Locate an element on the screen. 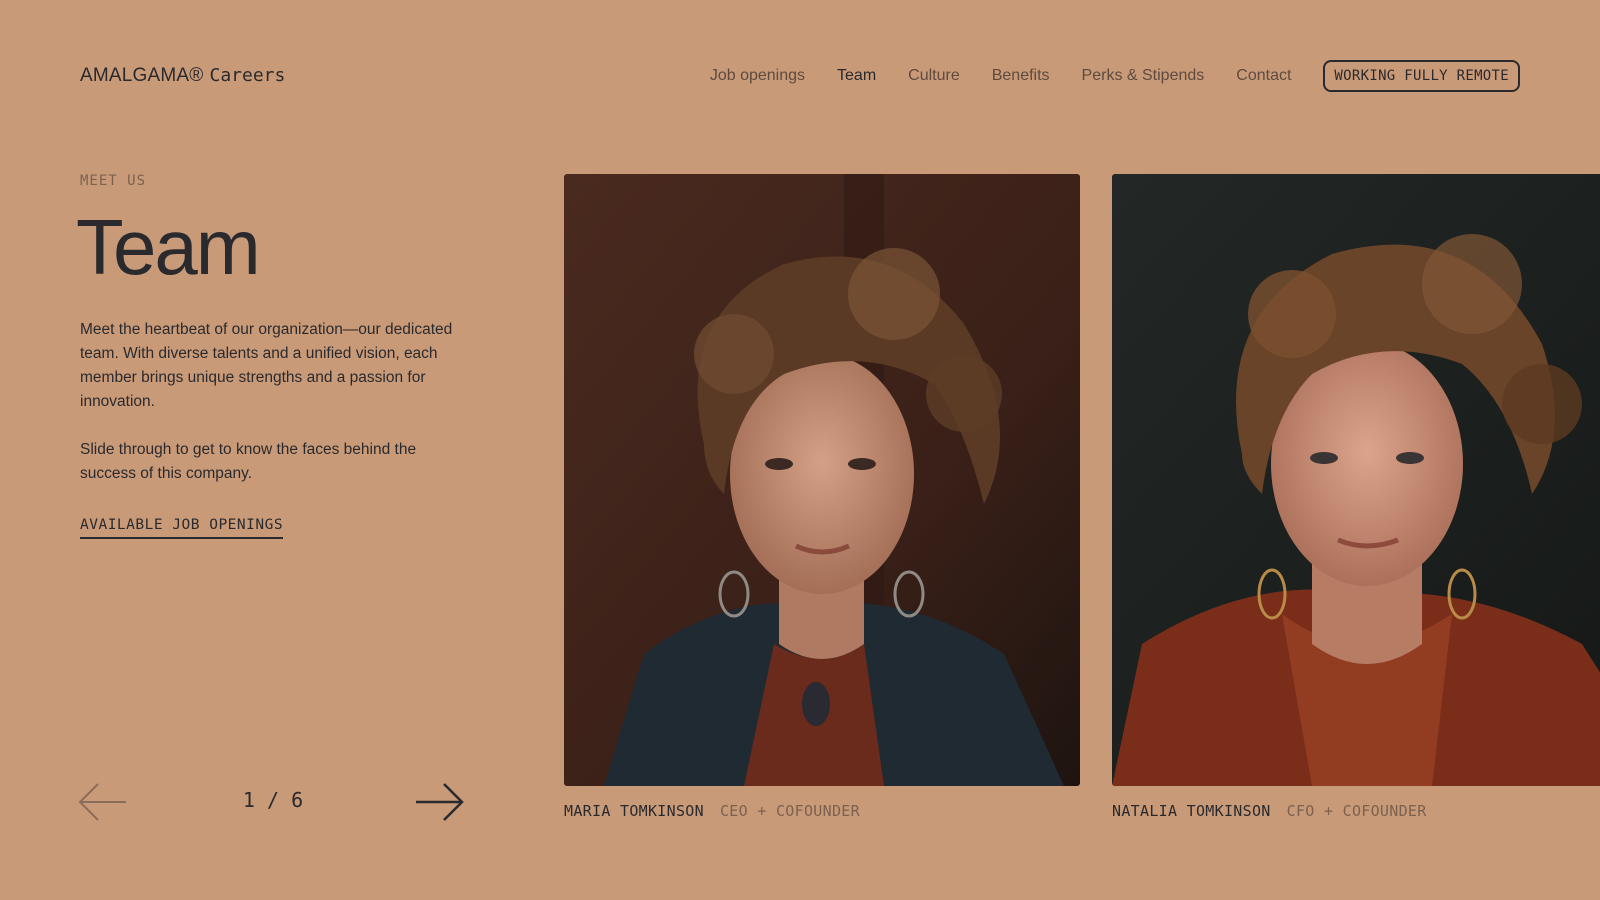 The width and height of the screenshot is (1600, 900). previous-slide-button is located at coordinates (103, 802).